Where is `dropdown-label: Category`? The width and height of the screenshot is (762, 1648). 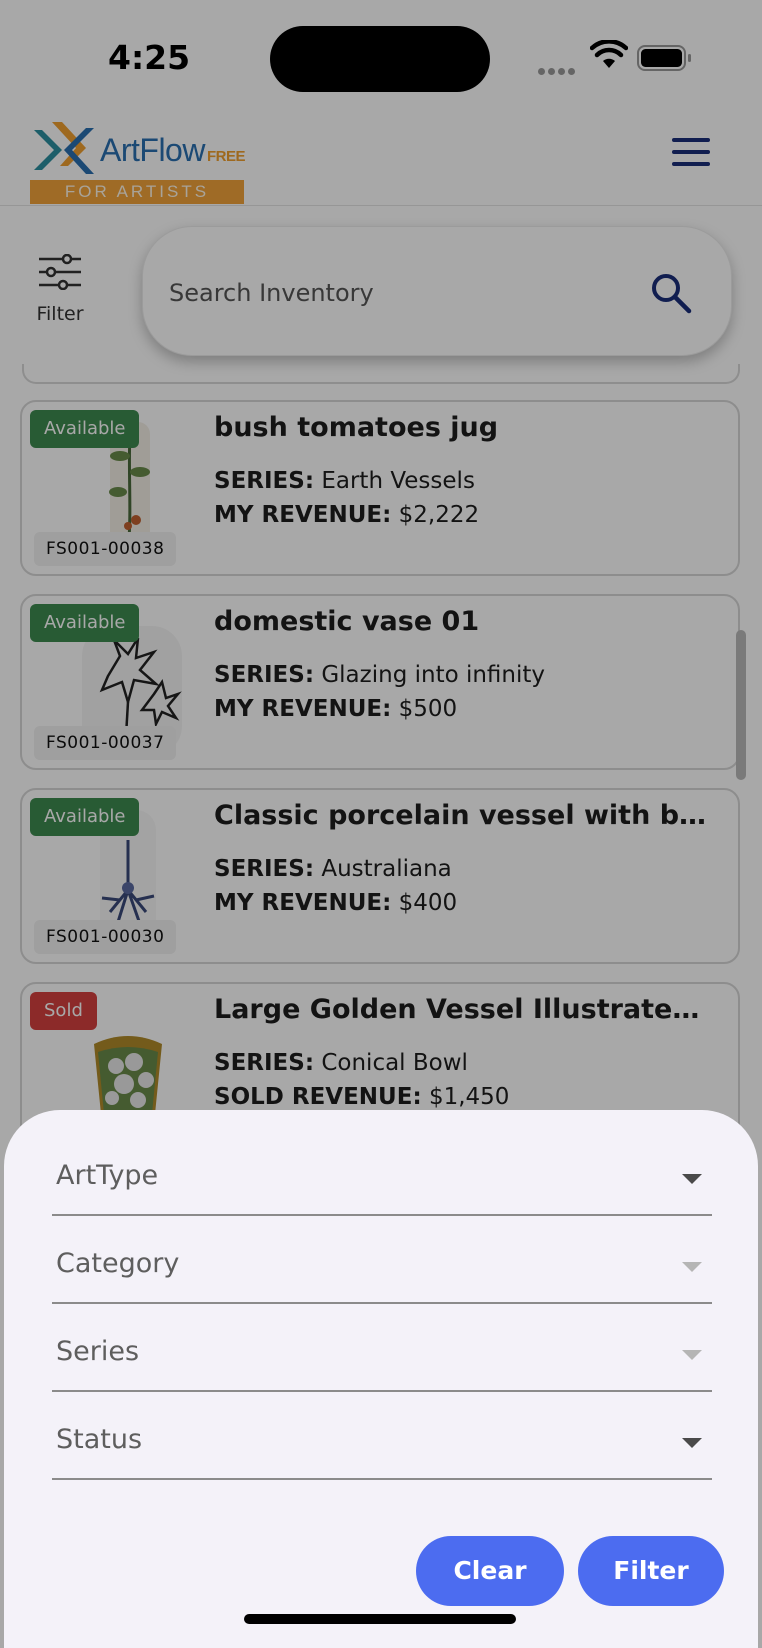 dropdown-label: Category is located at coordinates (118, 1263).